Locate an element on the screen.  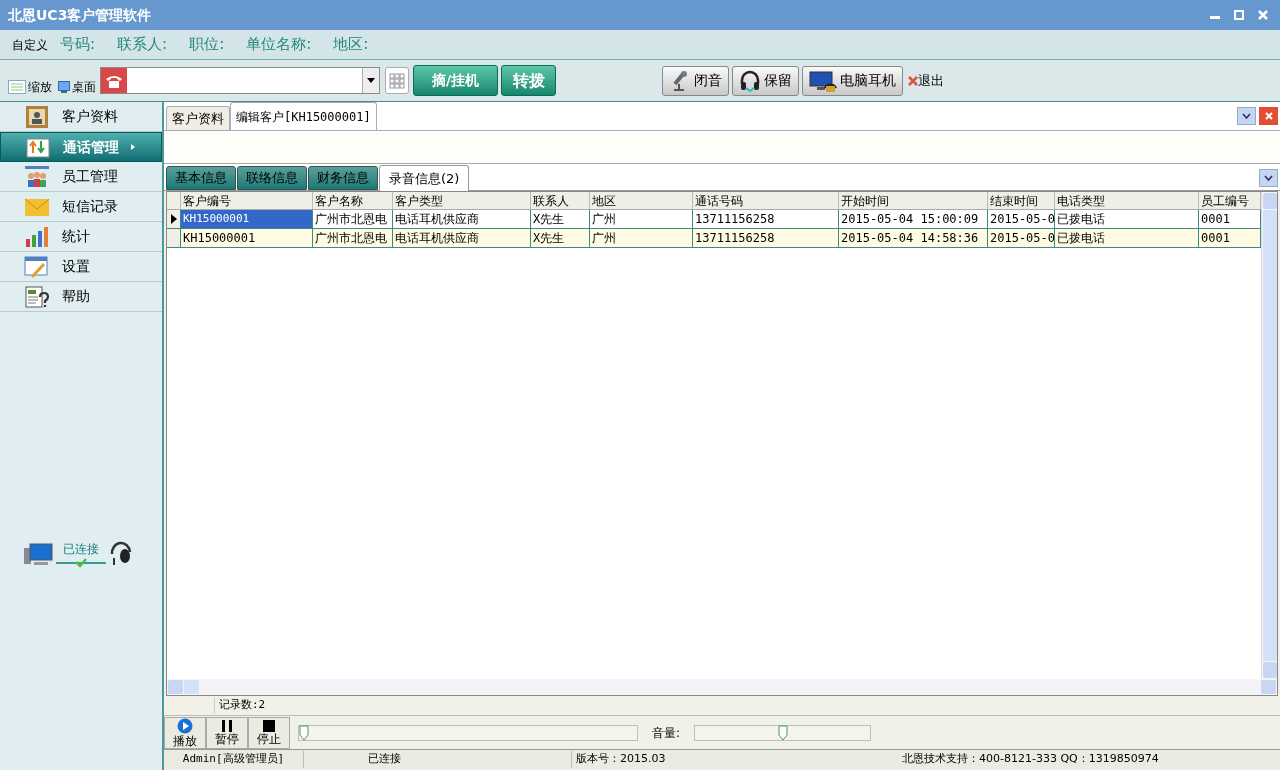
vertical-scrollbar is located at coordinates (1269, 435).